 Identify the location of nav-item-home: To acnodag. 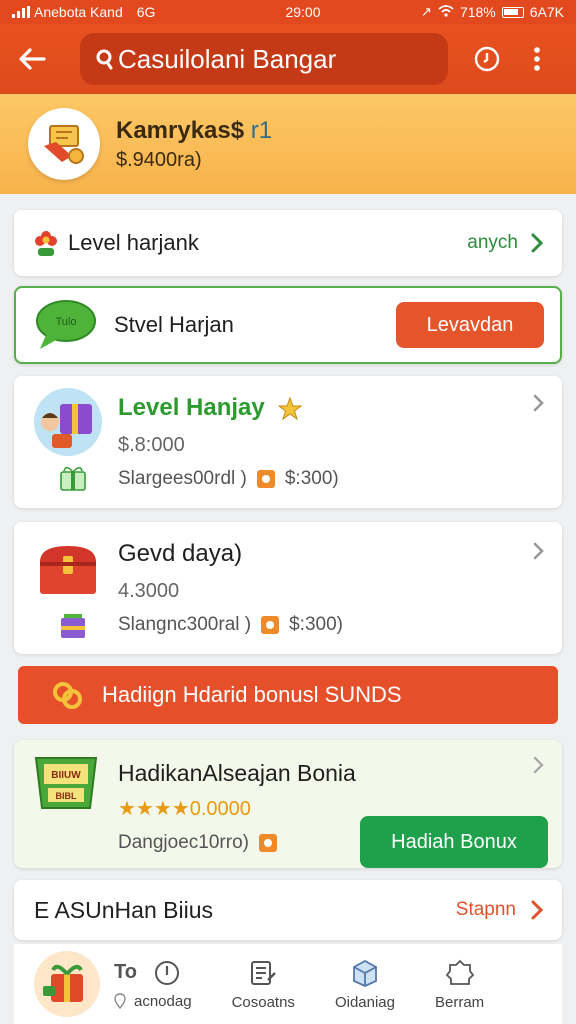
(153, 984).